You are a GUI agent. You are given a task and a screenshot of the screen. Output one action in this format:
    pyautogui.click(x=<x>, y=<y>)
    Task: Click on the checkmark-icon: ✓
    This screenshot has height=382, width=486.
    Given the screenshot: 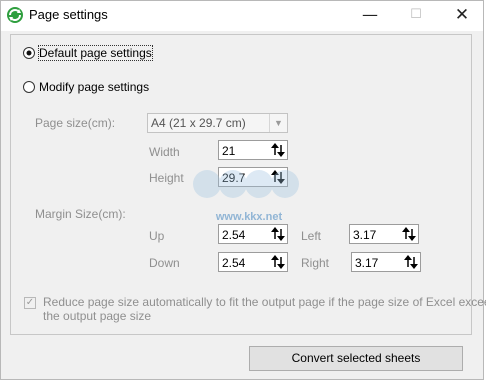 What is the action you would take?
    pyautogui.click(x=30, y=302)
    